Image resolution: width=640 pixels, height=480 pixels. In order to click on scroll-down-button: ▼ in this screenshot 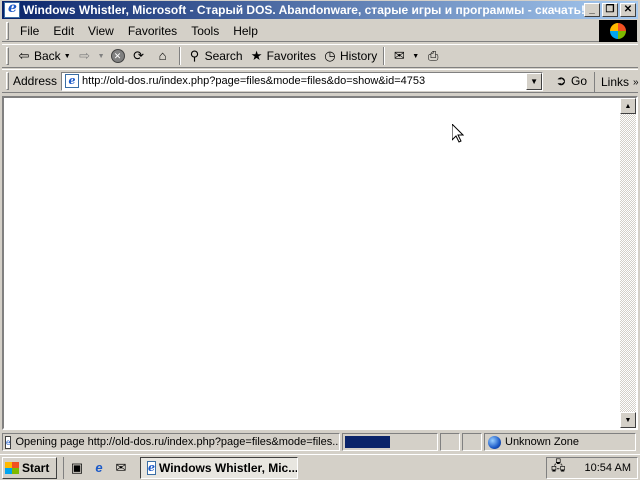, I will do `click(628, 420)`.